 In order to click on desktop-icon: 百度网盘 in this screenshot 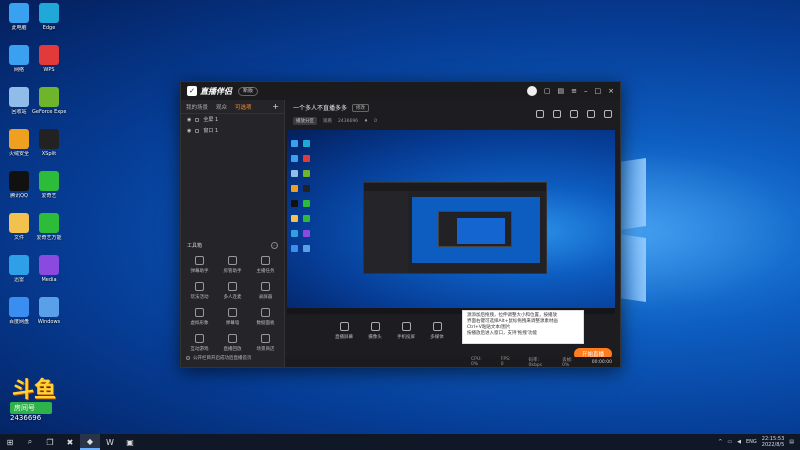, I will do `click(19, 311)`.